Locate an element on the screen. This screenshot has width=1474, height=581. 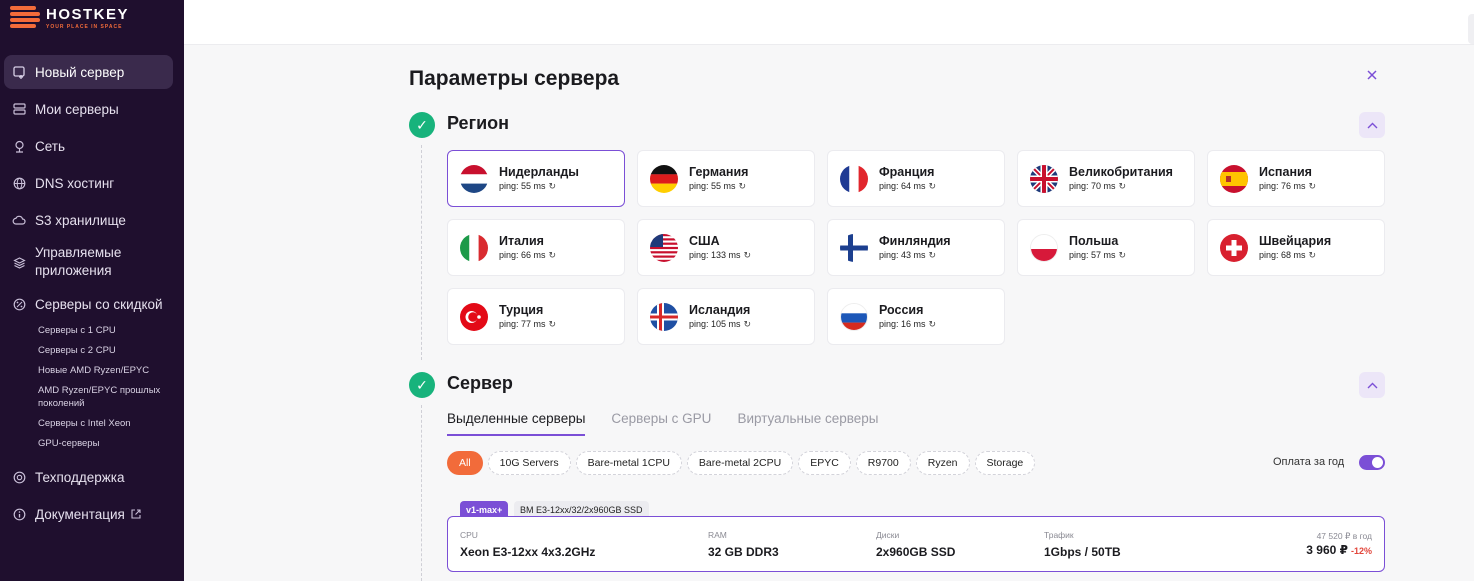
sidebar-subitem-1cpu: Серверы с 1 CPU is located at coordinates (88, 330).